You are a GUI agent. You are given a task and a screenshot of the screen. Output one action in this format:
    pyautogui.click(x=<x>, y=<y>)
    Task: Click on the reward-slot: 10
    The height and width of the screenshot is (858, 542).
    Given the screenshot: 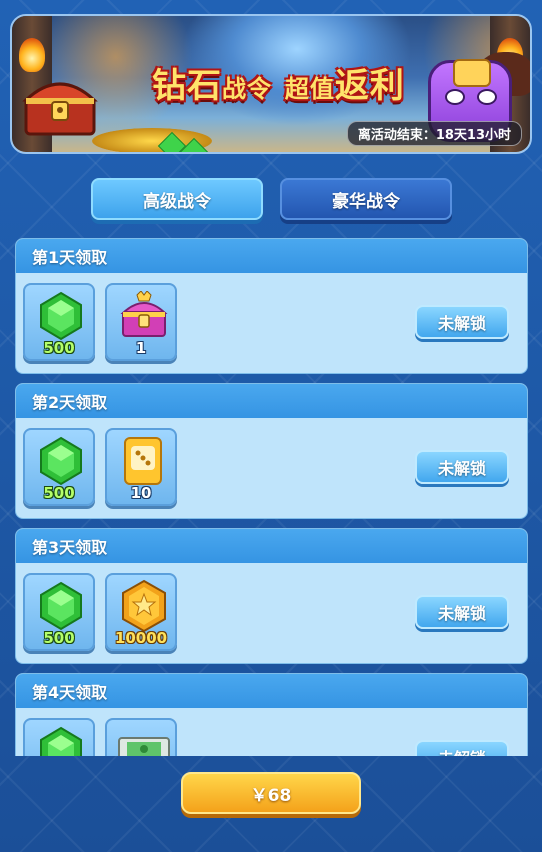 What is the action you would take?
    pyautogui.click(x=141, y=467)
    